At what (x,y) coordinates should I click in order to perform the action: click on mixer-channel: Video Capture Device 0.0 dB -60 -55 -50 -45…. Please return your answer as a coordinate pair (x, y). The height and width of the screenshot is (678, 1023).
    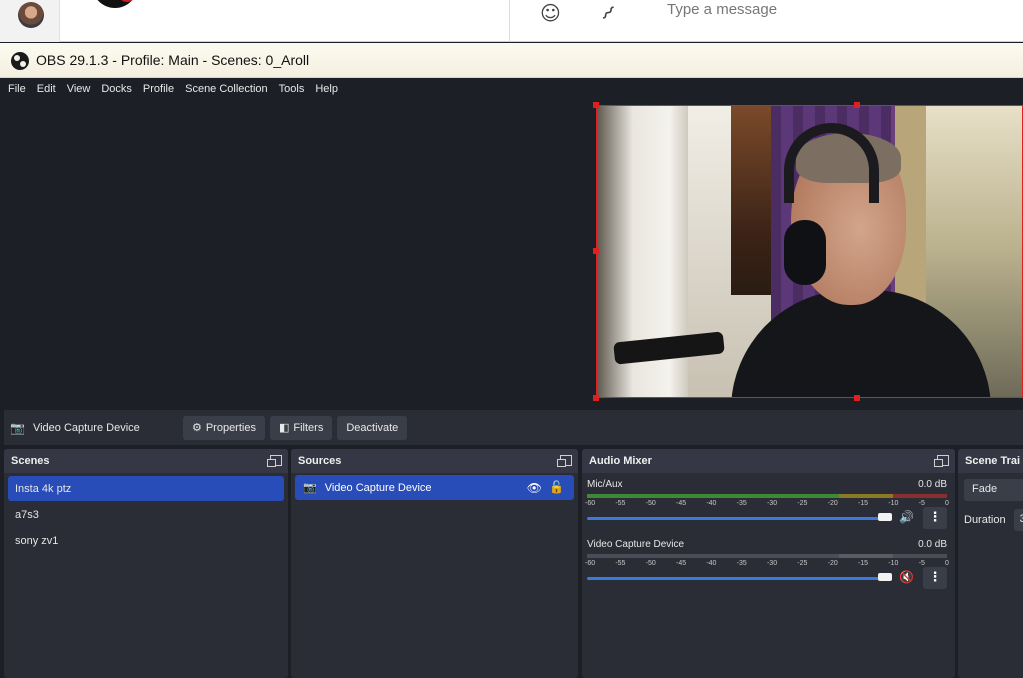
    Looking at the image, I should click on (768, 563).